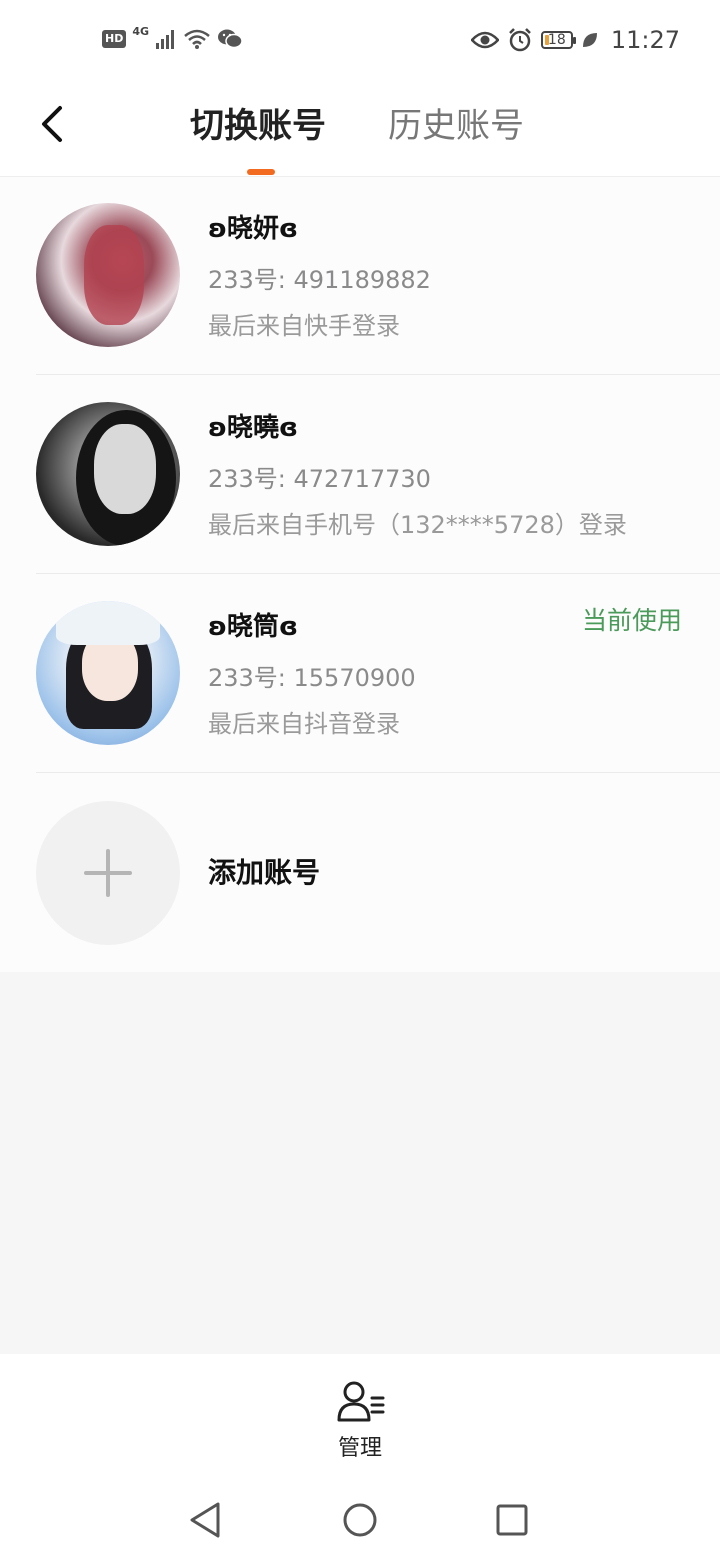 This screenshot has width=720, height=1560. I want to click on login-source: 最后来自抖音登录, so click(304, 724).